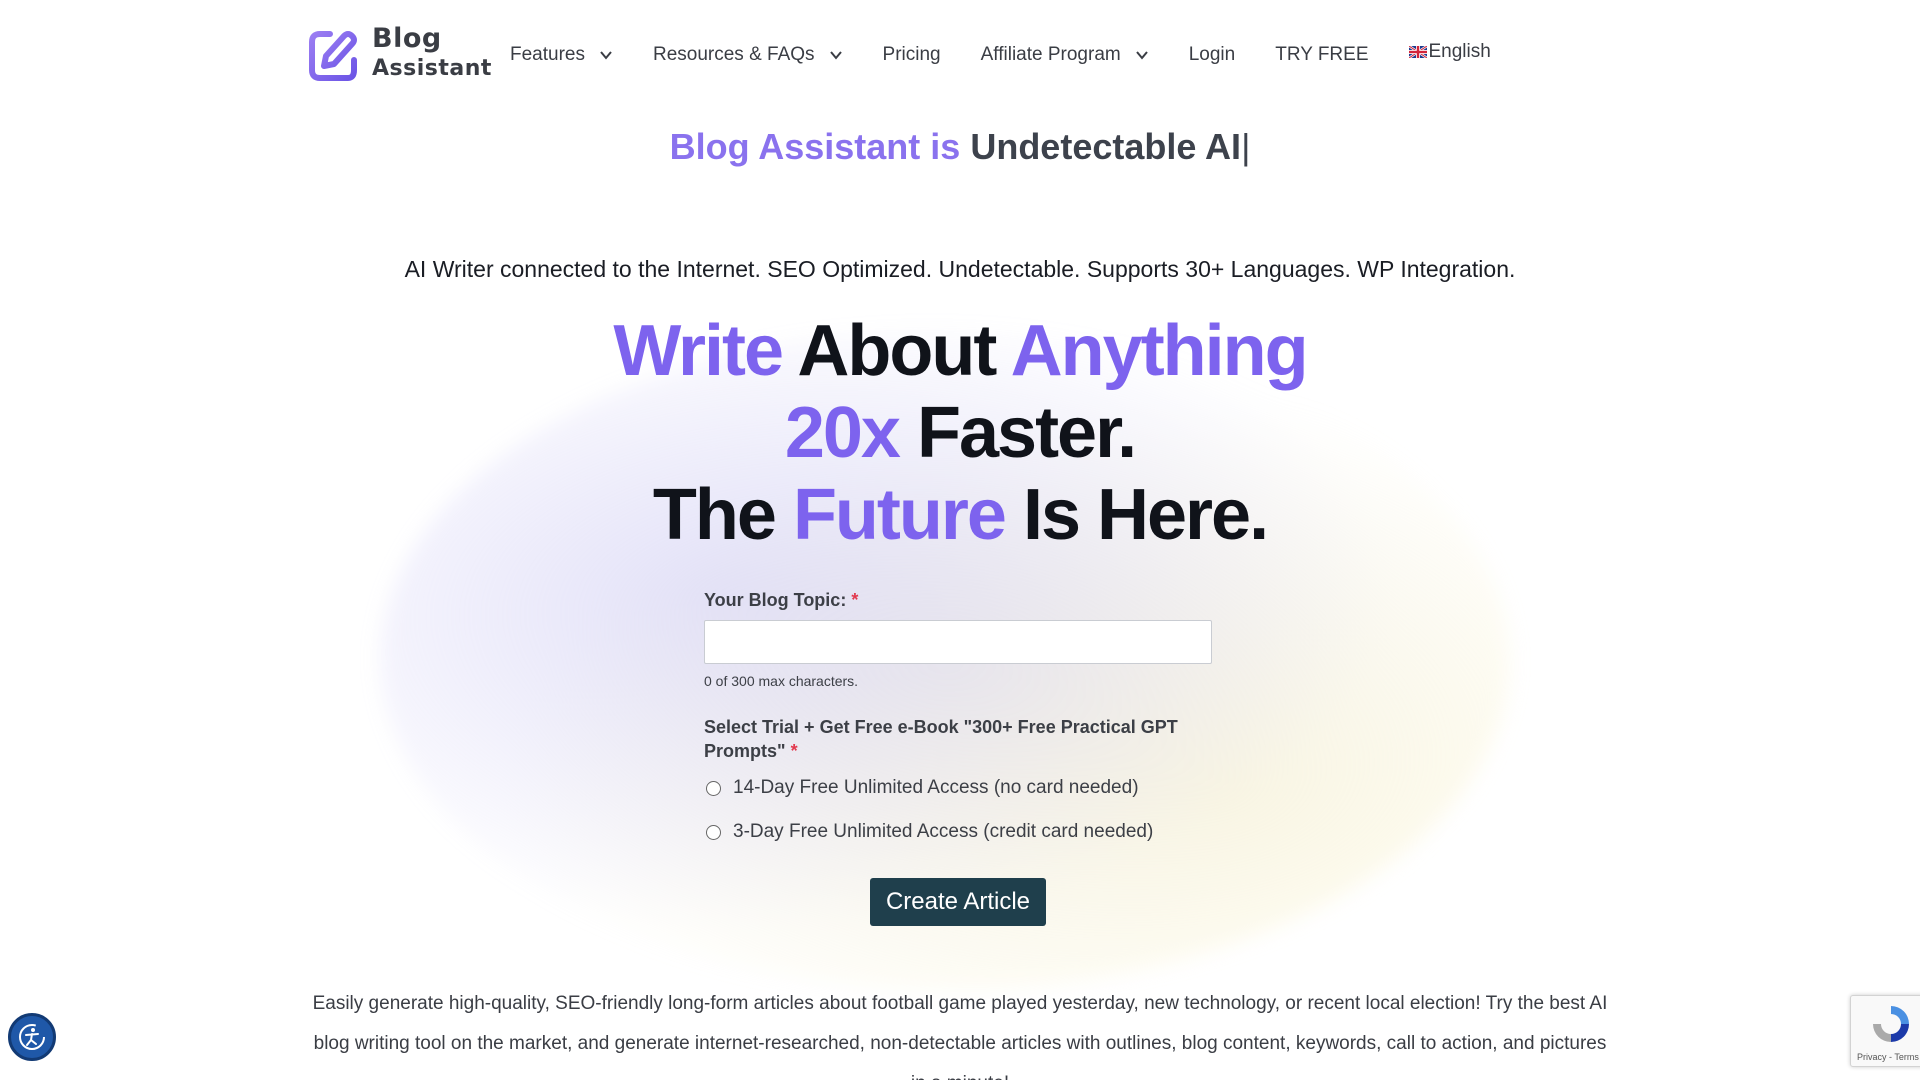 The image size is (1920, 1080). I want to click on language-selector: English, so click(1449, 52).